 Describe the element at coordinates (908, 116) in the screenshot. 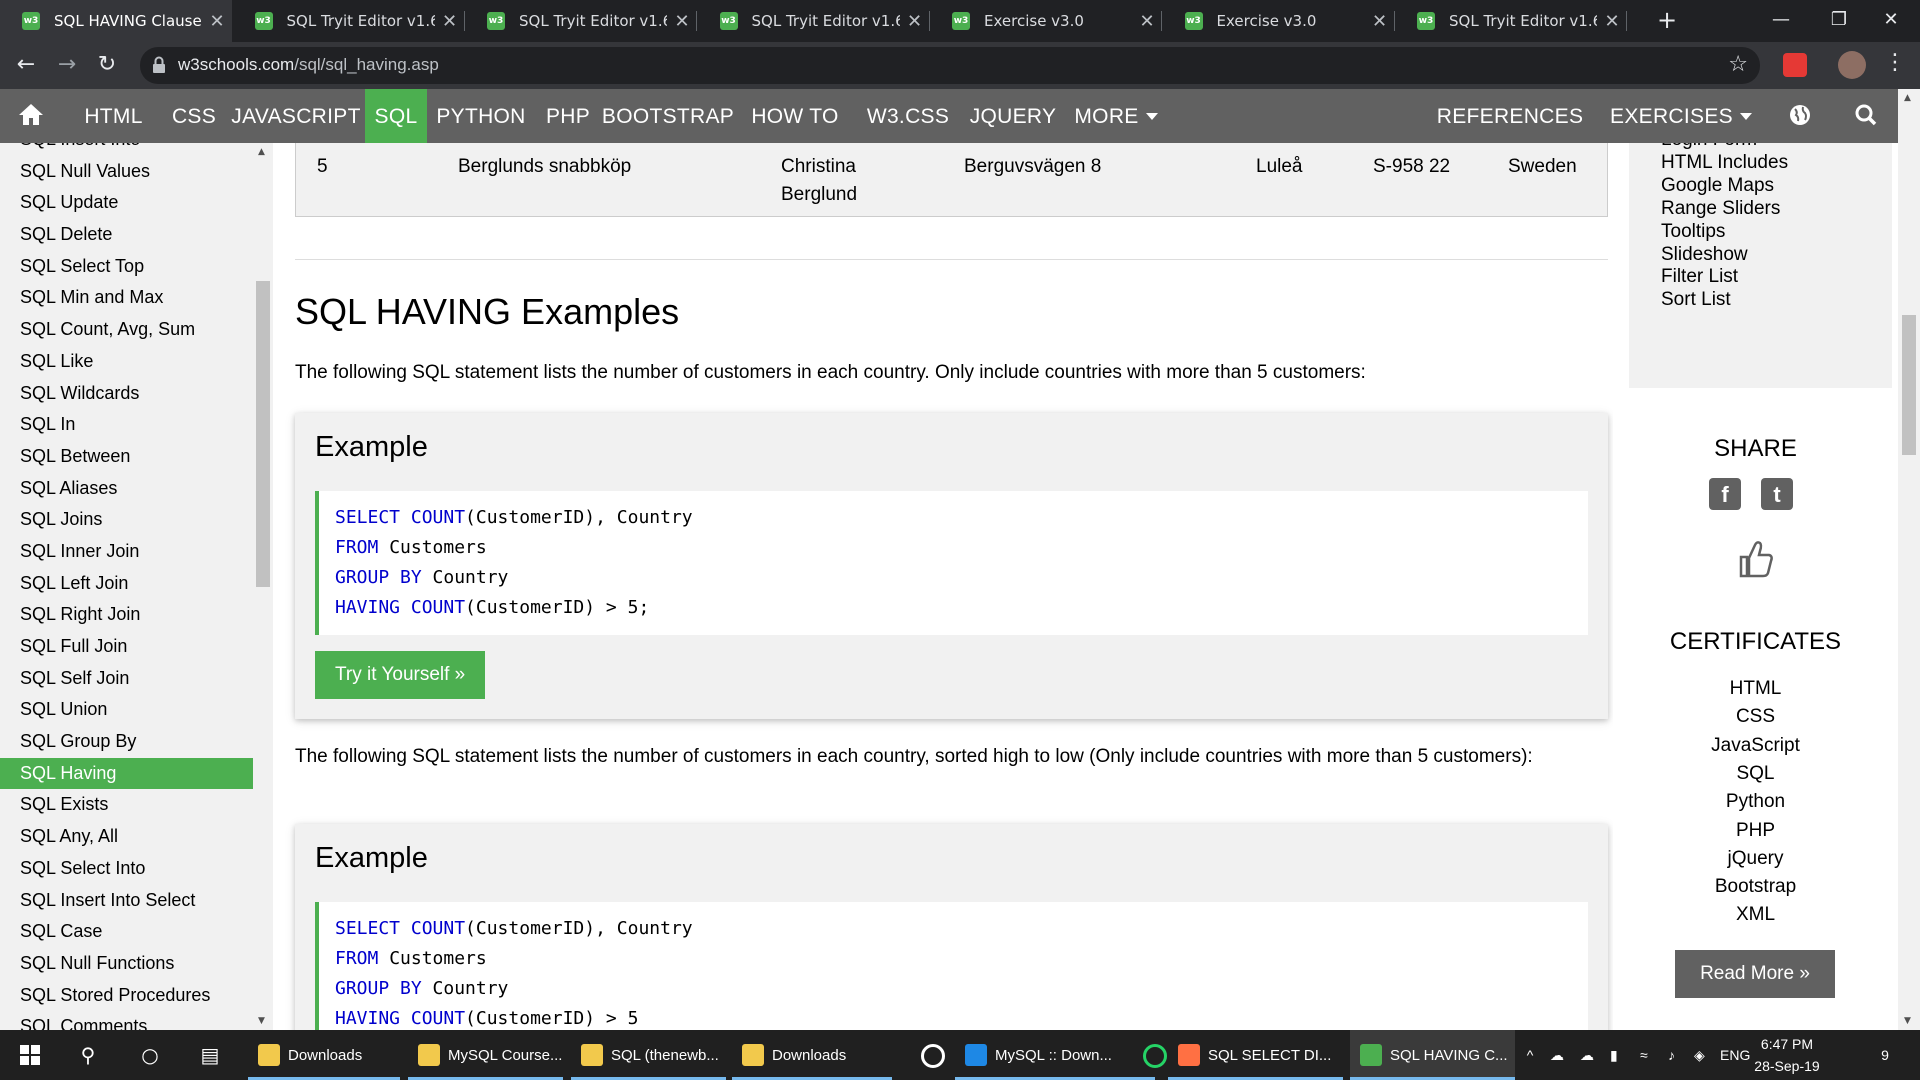

I see `nav-item-w3-css: W3.CSS` at that location.